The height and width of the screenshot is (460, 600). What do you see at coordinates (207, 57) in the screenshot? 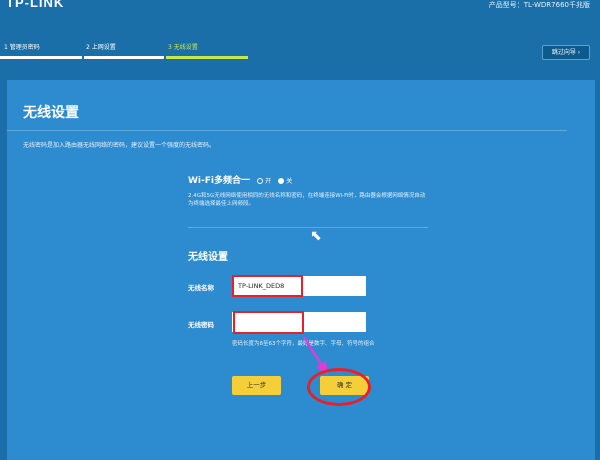
I see `step-3-progress` at bounding box center [207, 57].